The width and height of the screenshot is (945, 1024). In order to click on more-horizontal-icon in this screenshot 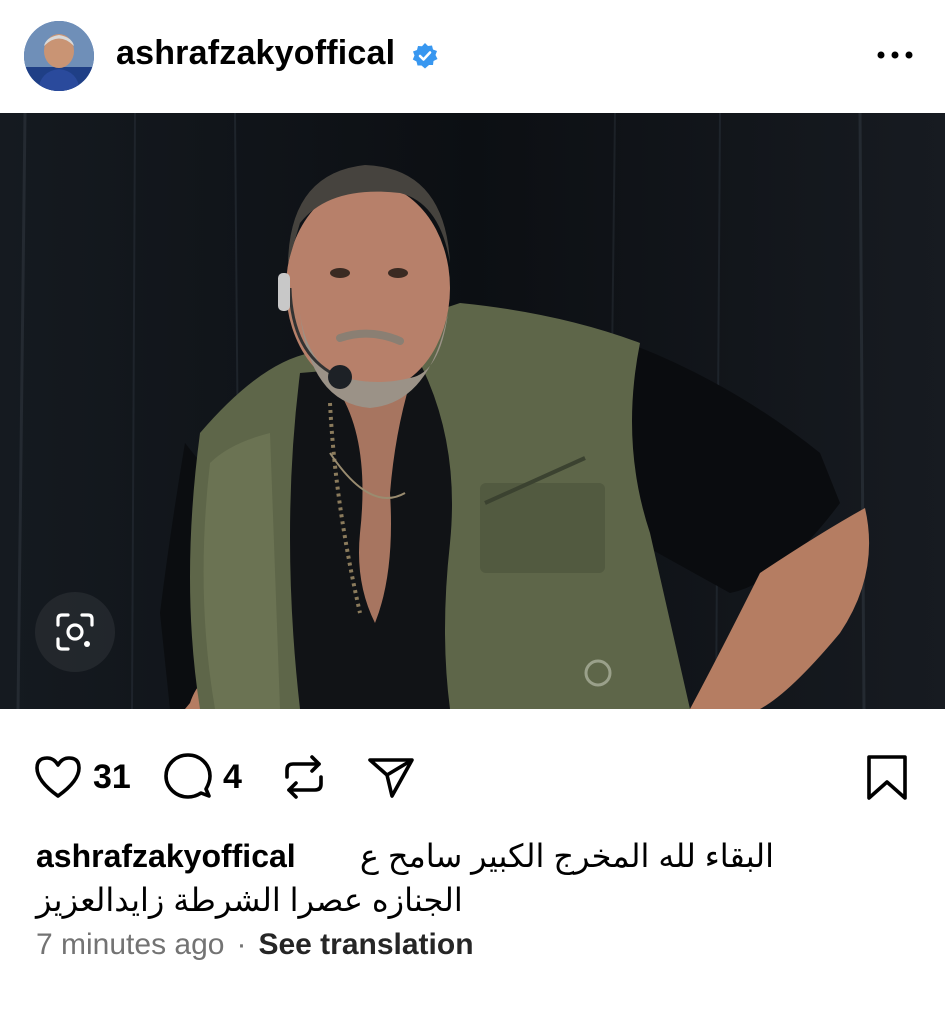, I will do `click(895, 55)`.